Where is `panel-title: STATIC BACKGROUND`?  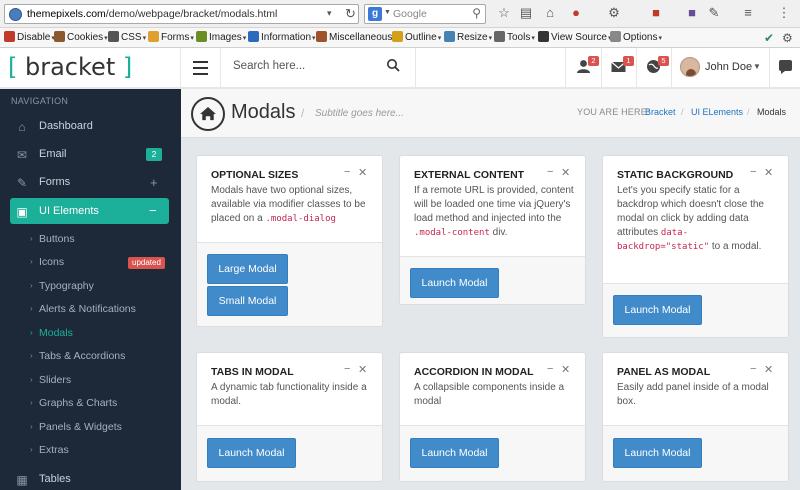 panel-title: STATIC BACKGROUND is located at coordinates (675, 175).